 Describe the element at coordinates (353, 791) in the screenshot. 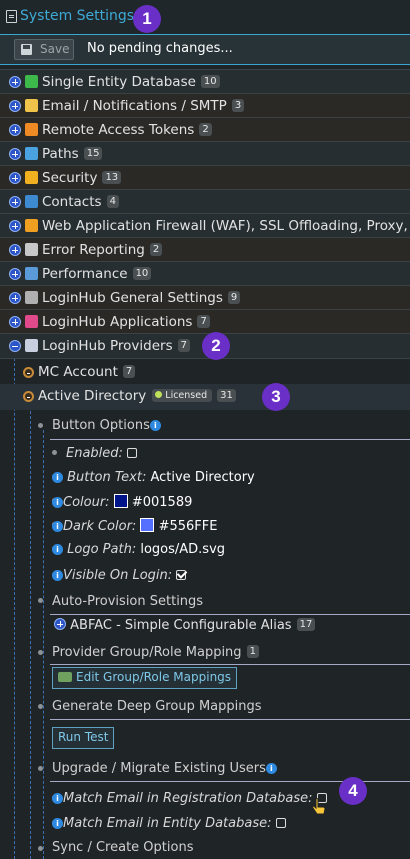

I see `step-marker-4: 4` at that location.